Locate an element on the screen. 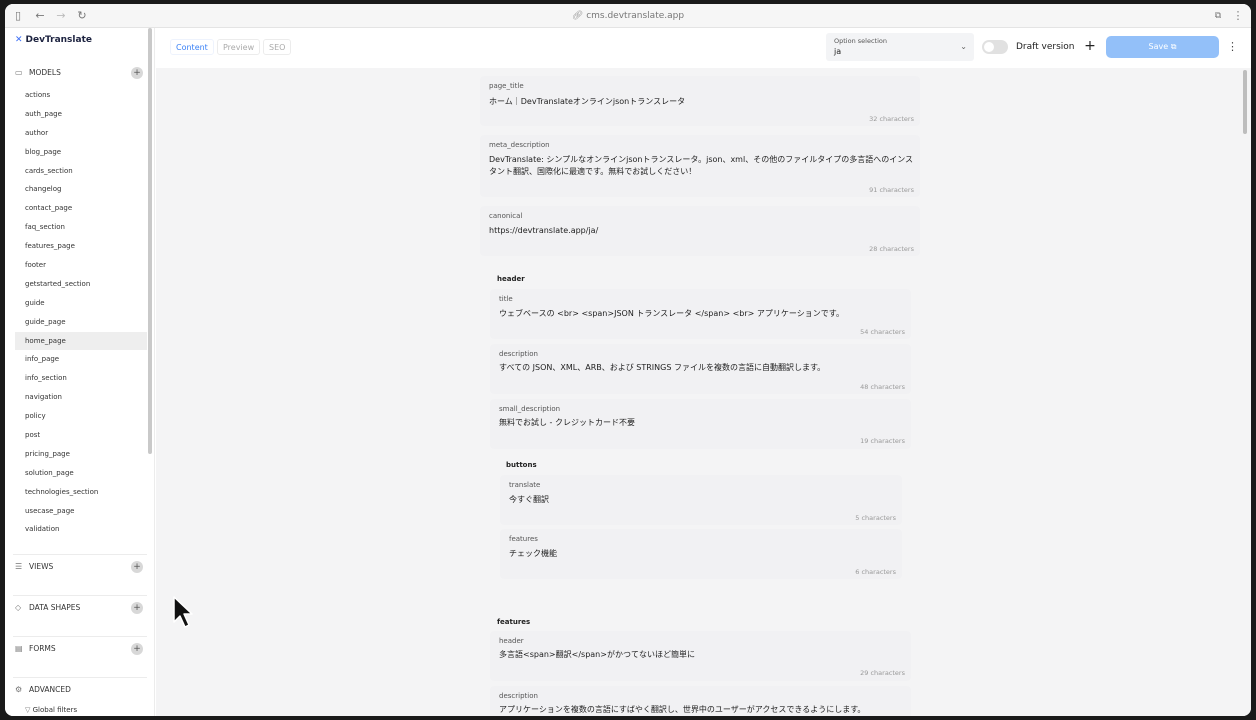  views-icon: ☰ is located at coordinates (19, 566).